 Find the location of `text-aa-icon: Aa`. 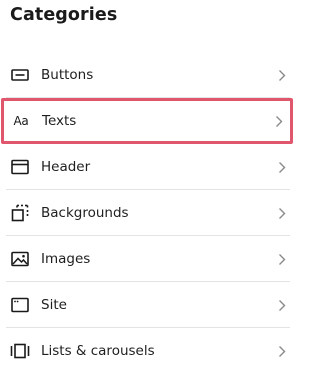

text-aa-icon: Aa is located at coordinates (21, 121).